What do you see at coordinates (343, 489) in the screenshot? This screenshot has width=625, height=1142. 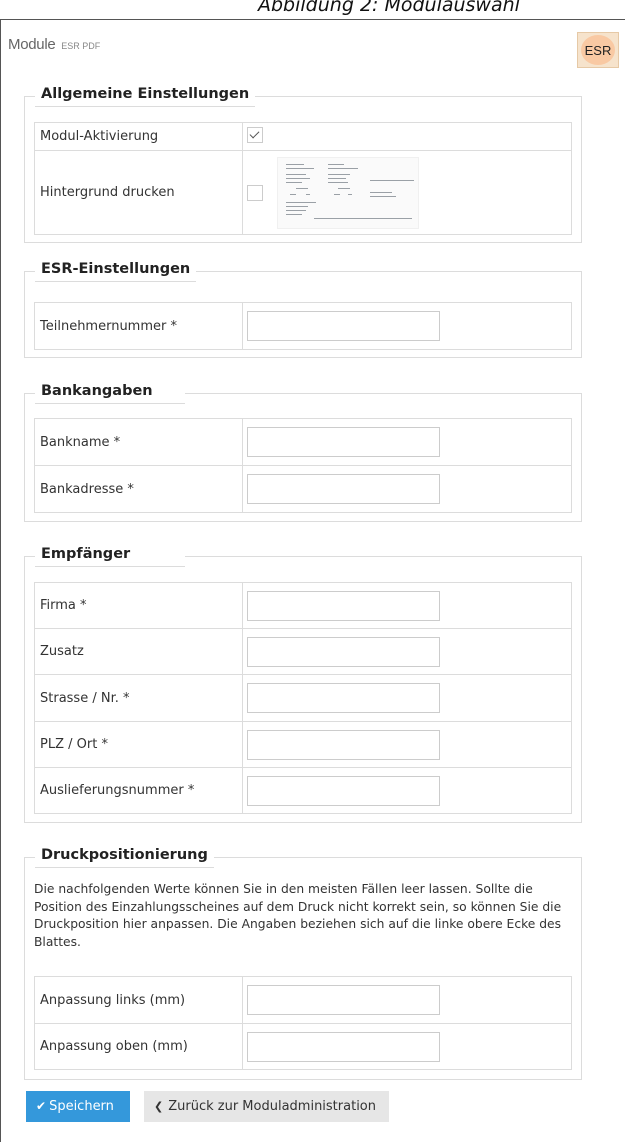 I see `bank-address-input` at bounding box center [343, 489].